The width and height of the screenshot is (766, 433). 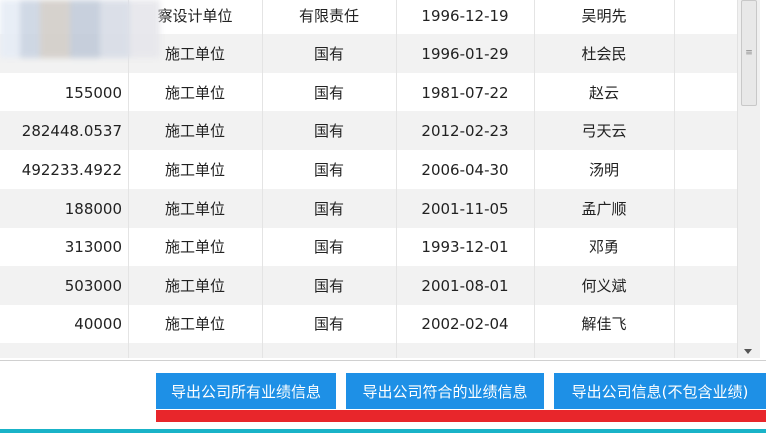 What do you see at coordinates (748, 351) in the screenshot?
I see `scroll-down-arrow-icon` at bounding box center [748, 351].